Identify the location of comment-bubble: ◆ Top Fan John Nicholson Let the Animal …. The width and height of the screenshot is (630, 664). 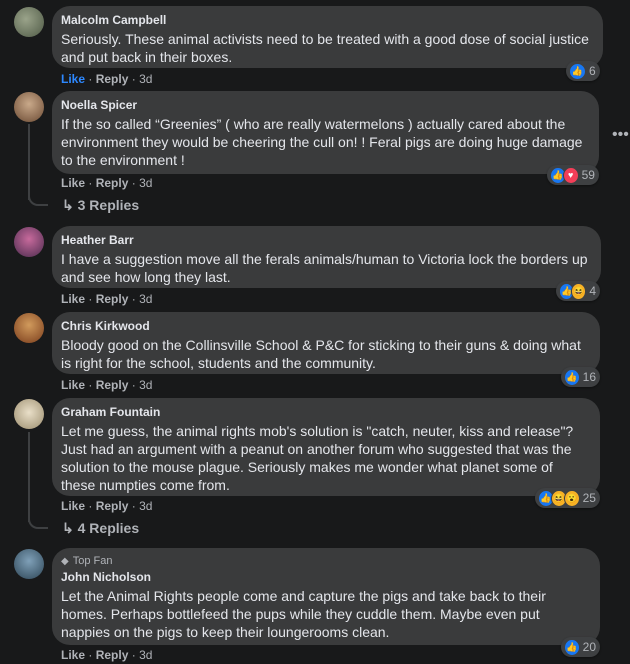
(326, 596).